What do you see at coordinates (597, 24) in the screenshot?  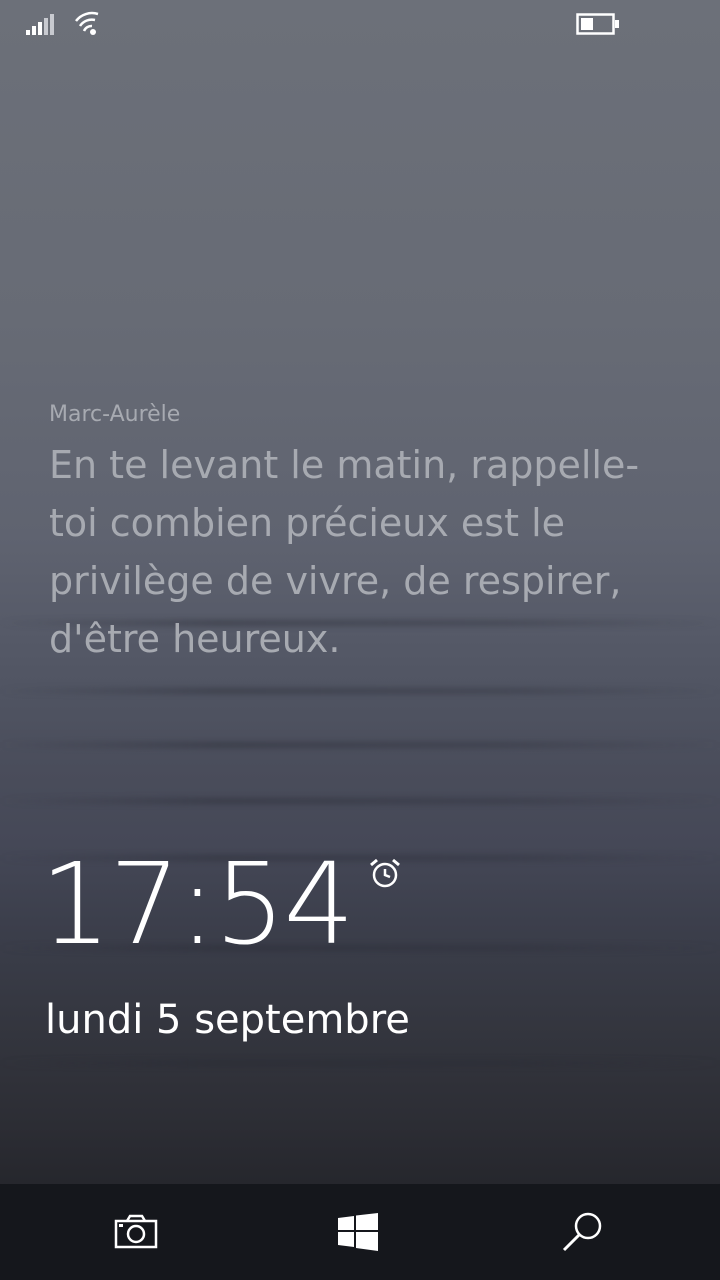 I see `battery-icon` at bounding box center [597, 24].